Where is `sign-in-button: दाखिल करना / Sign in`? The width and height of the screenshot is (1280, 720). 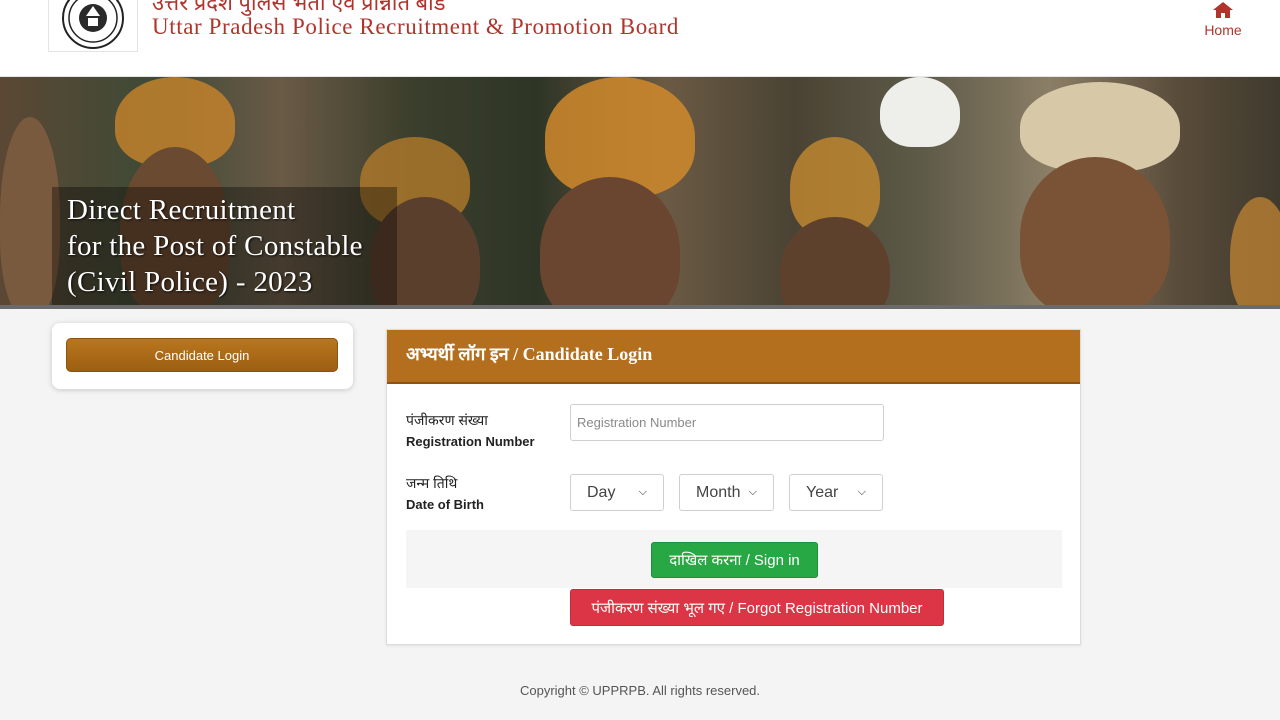
sign-in-button: दाखिल करना / Sign in is located at coordinates (734, 560).